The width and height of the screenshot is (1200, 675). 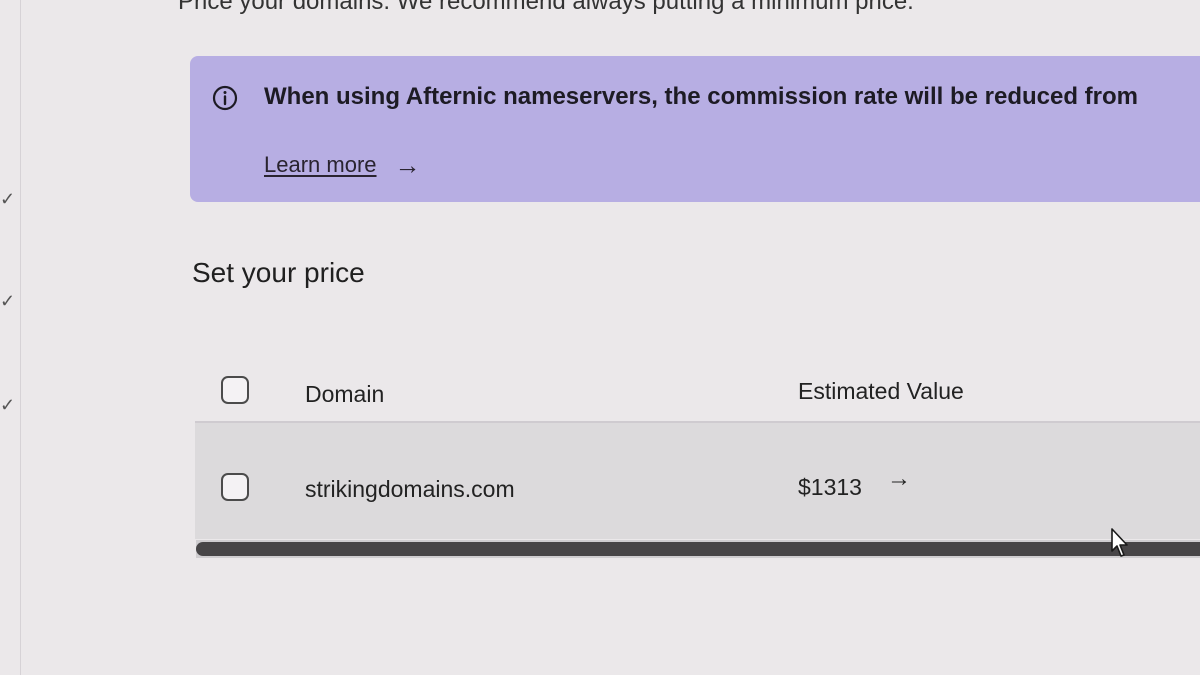 What do you see at coordinates (881, 391) in the screenshot?
I see `column-header-estimated-value: Estimated Value` at bounding box center [881, 391].